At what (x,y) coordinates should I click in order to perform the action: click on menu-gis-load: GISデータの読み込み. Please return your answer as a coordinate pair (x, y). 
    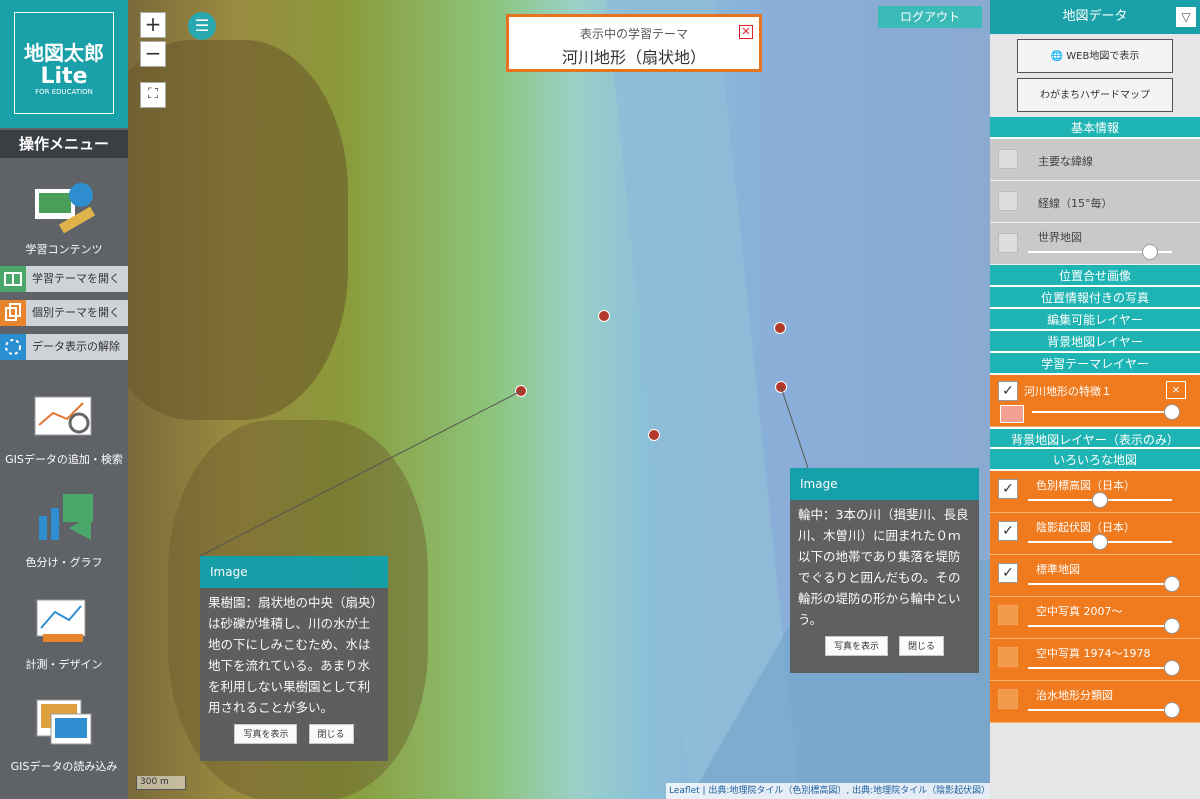
    Looking at the image, I should click on (64, 732).